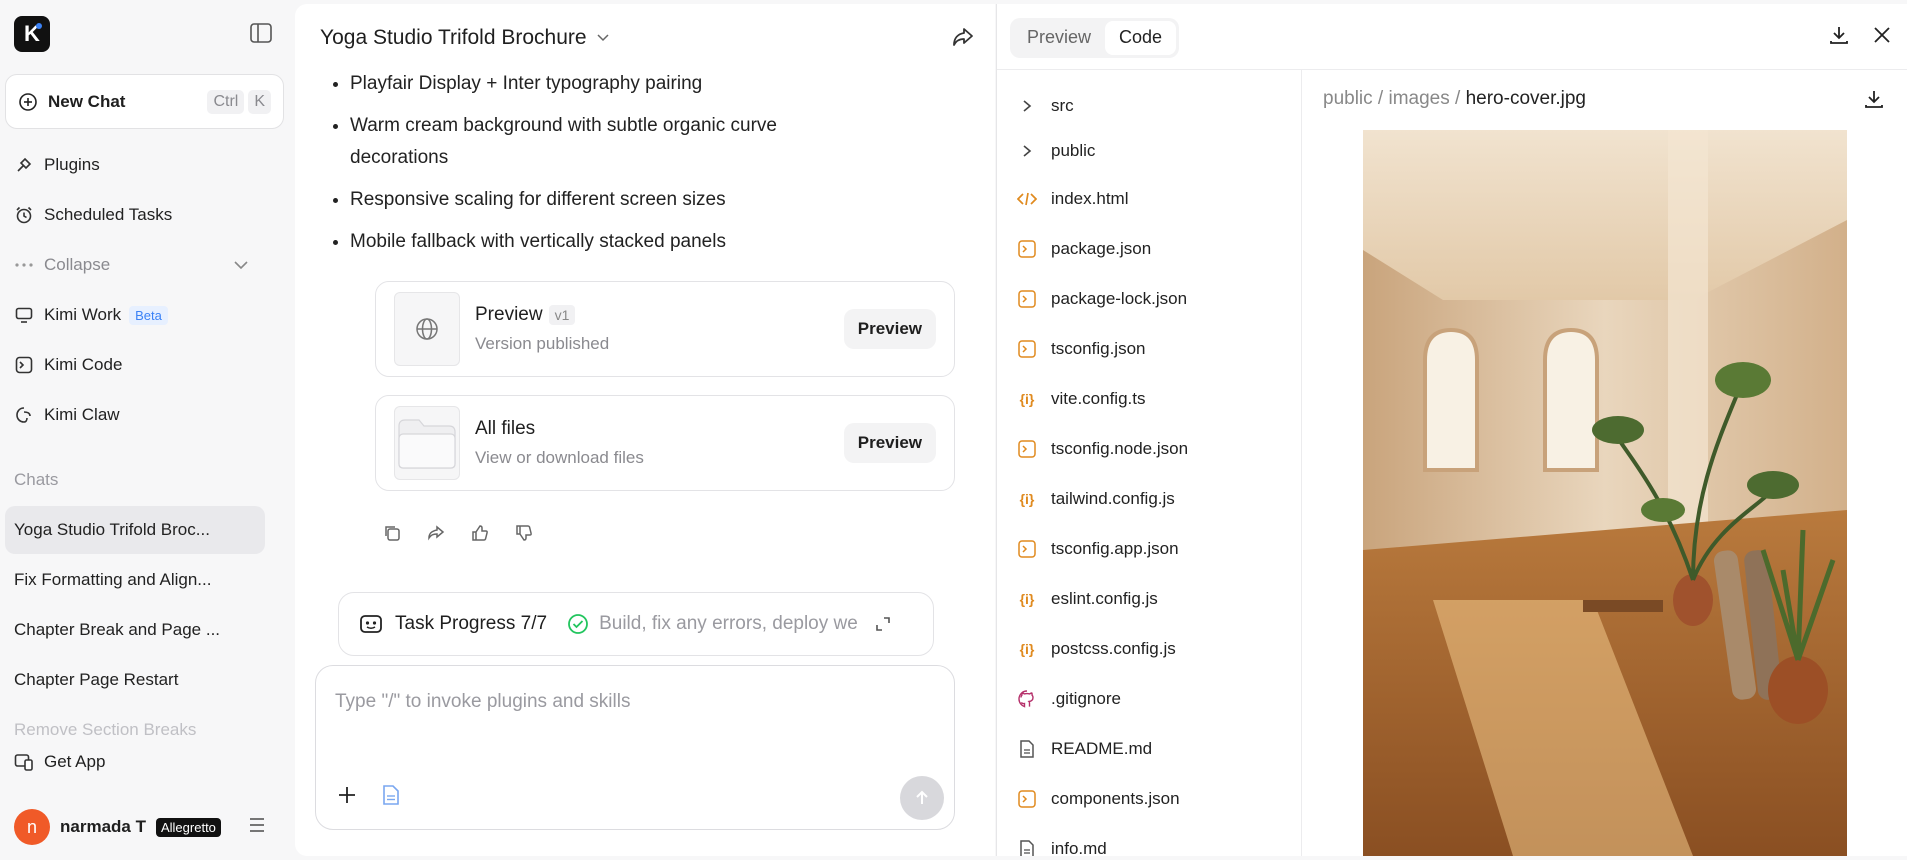 This screenshot has width=1907, height=860. What do you see at coordinates (135, 721) in the screenshot?
I see `chat-history-item: Remove Section Breaks` at bounding box center [135, 721].